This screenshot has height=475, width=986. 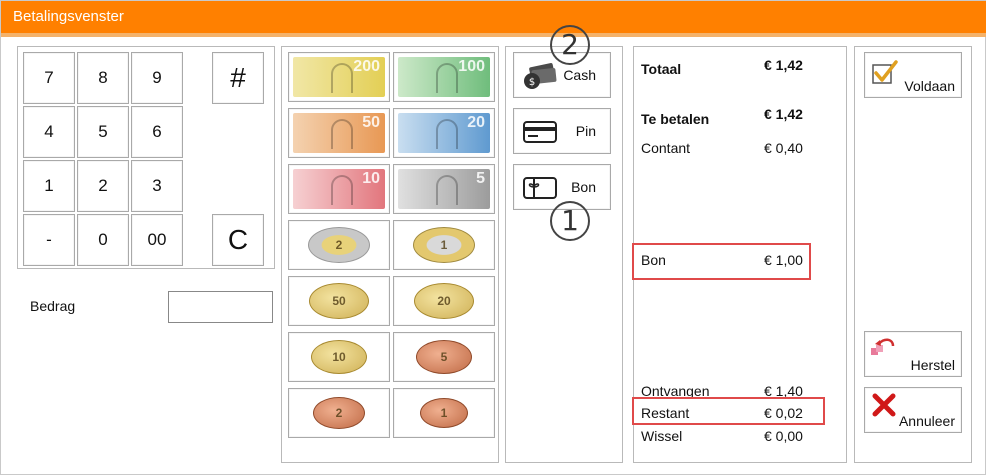 What do you see at coordinates (662, 436) in the screenshot?
I see `wissel-label: Wissel` at bounding box center [662, 436].